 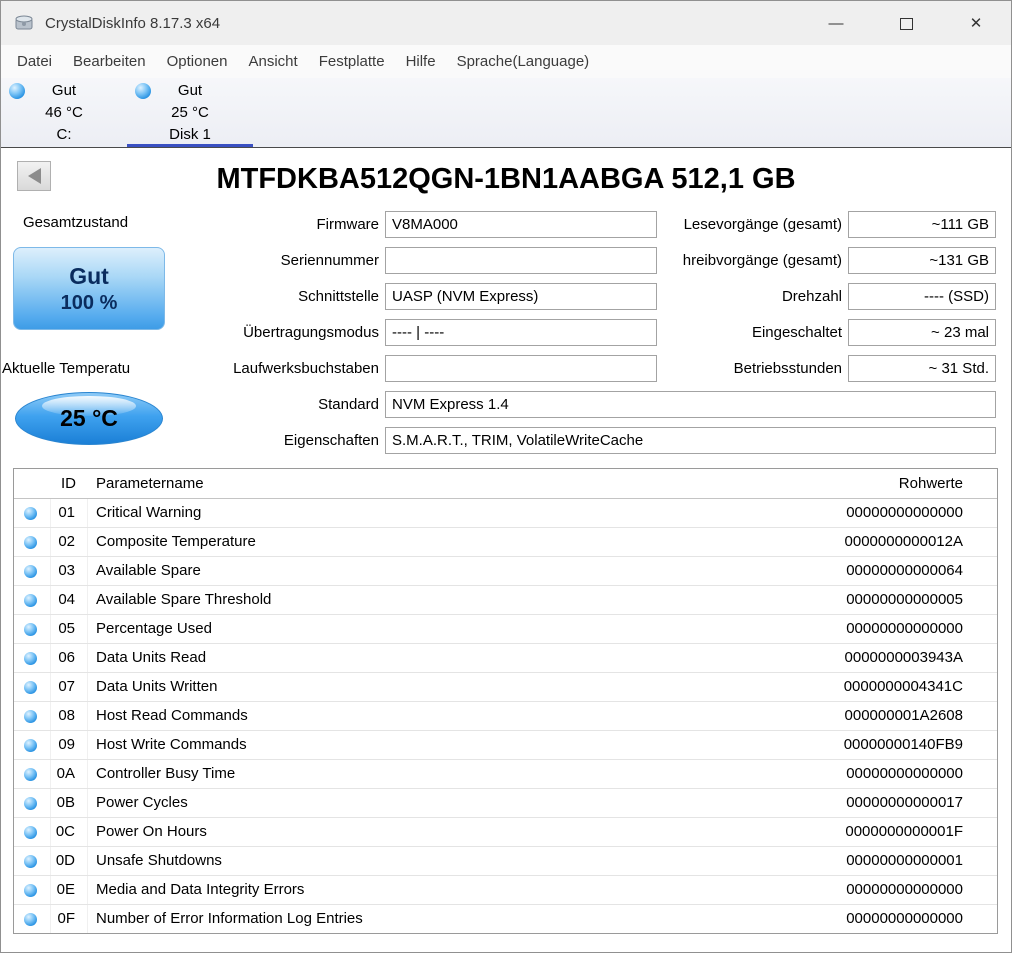 What do you see at coordinates (190, 112) in the screenshot?
I see `disk-tab: Gut 25 °C Disk 1` at bounding box center [190, 112].